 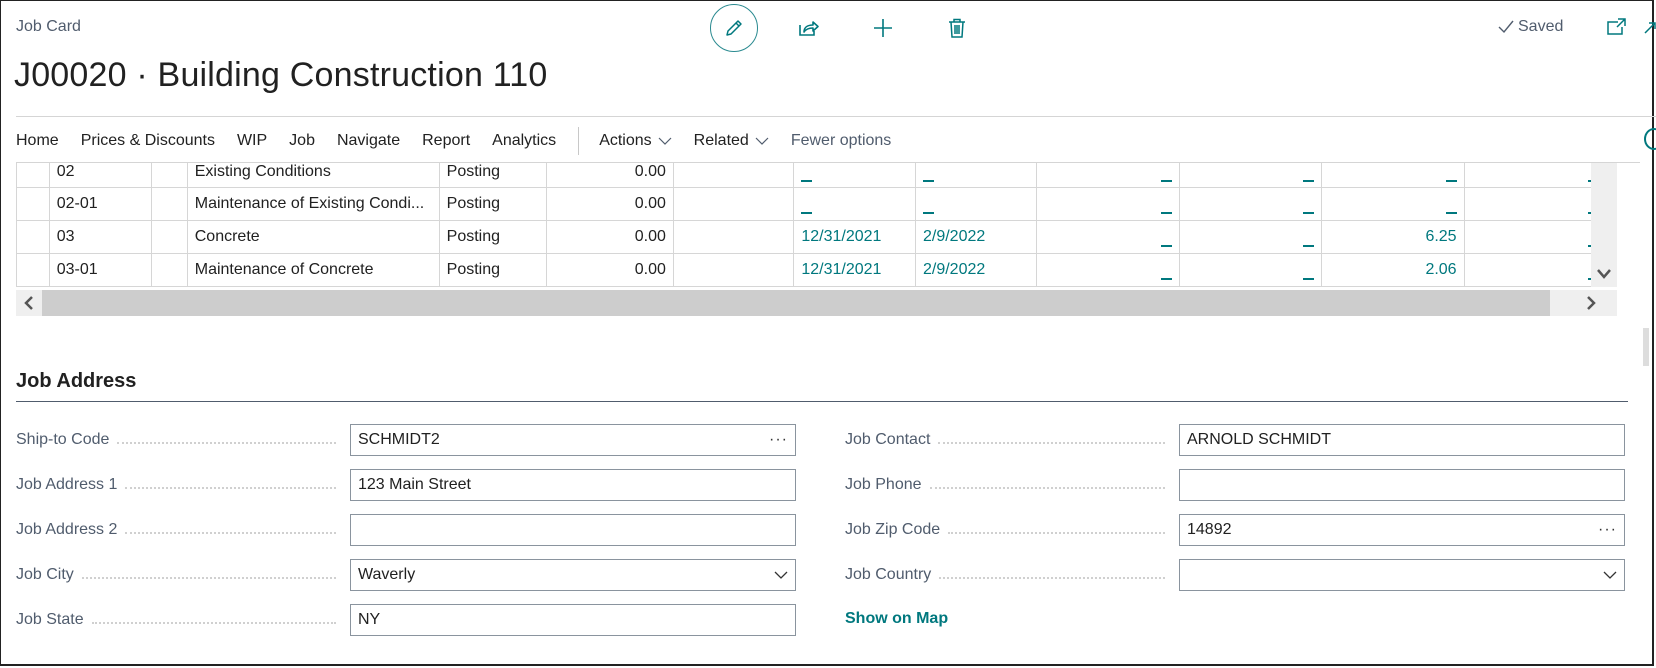 I want to click on cell-value: Existing Conditions, so click(x=262, y=171).